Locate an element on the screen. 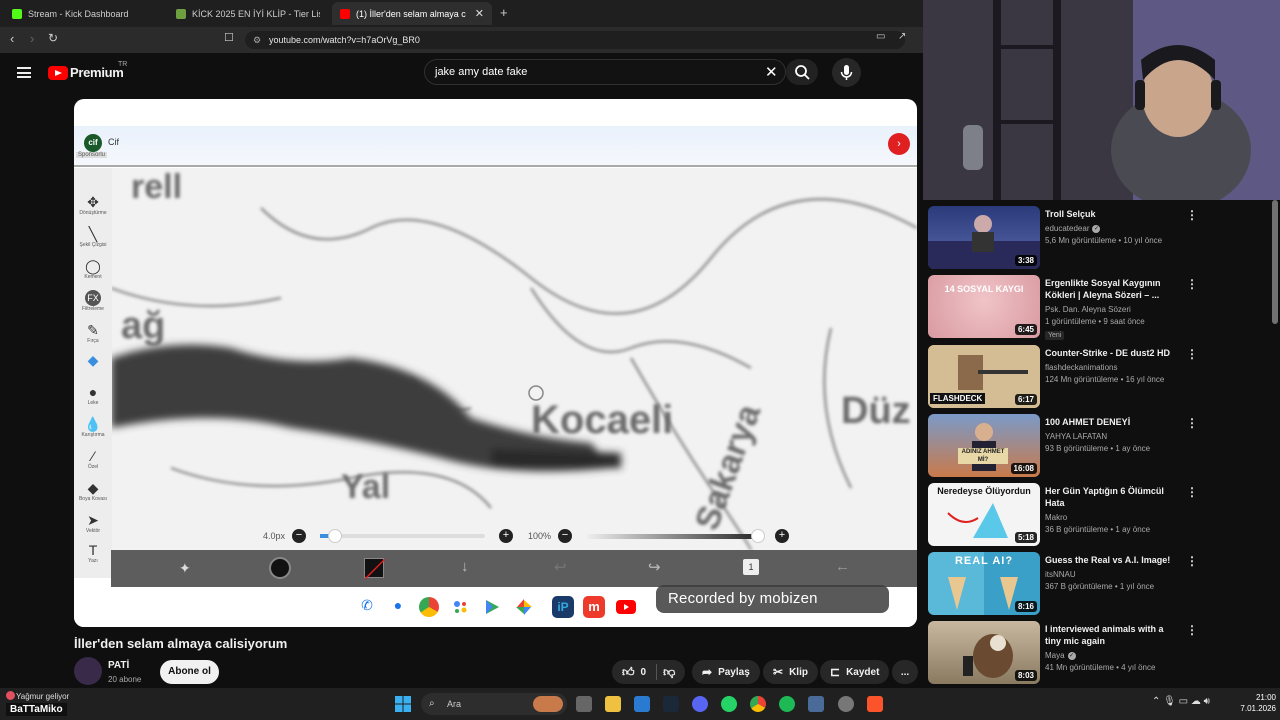 This screenshot has width=1280, height=720. rec-thumbnail: FLASHDECK 6:17 is located at coordinates (984, 376).